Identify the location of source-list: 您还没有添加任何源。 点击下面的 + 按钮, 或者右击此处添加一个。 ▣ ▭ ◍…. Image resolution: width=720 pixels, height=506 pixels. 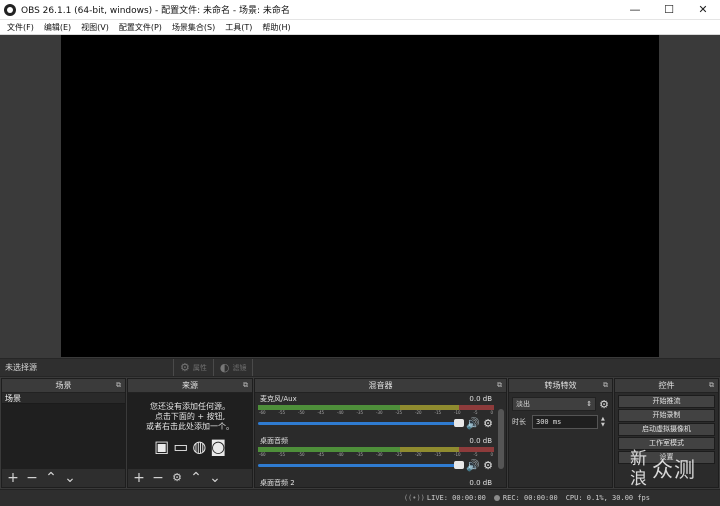
(190, 431).